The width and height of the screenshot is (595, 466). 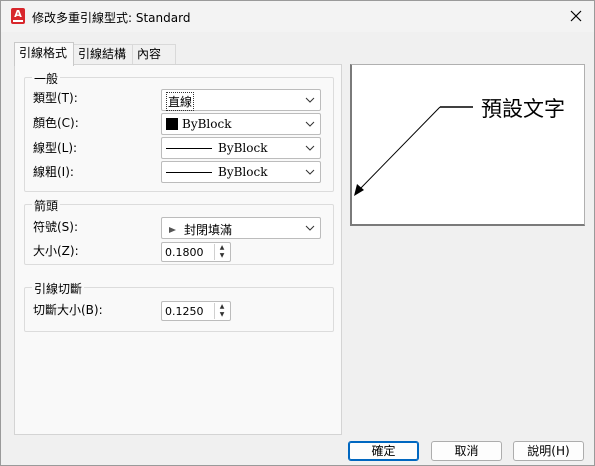 What do you see at coordinates (383, 451) in the screenshot?
I see `ok-button: 確定` at bounding box center [383, 451].